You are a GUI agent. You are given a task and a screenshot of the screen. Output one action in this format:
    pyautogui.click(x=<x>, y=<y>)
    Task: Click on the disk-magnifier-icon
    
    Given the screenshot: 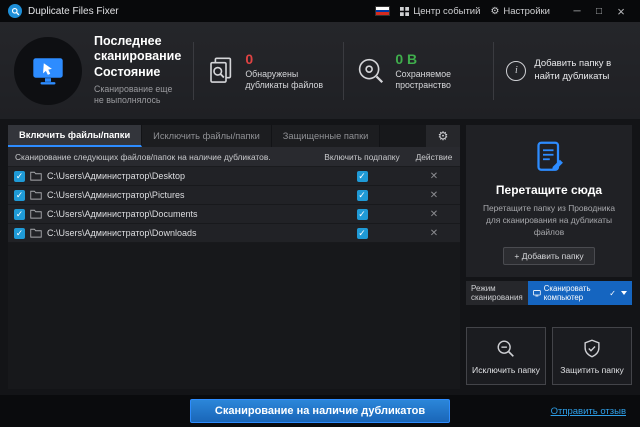 What is the action you would take?
    pyautogui.click(x=371, y=70)
    